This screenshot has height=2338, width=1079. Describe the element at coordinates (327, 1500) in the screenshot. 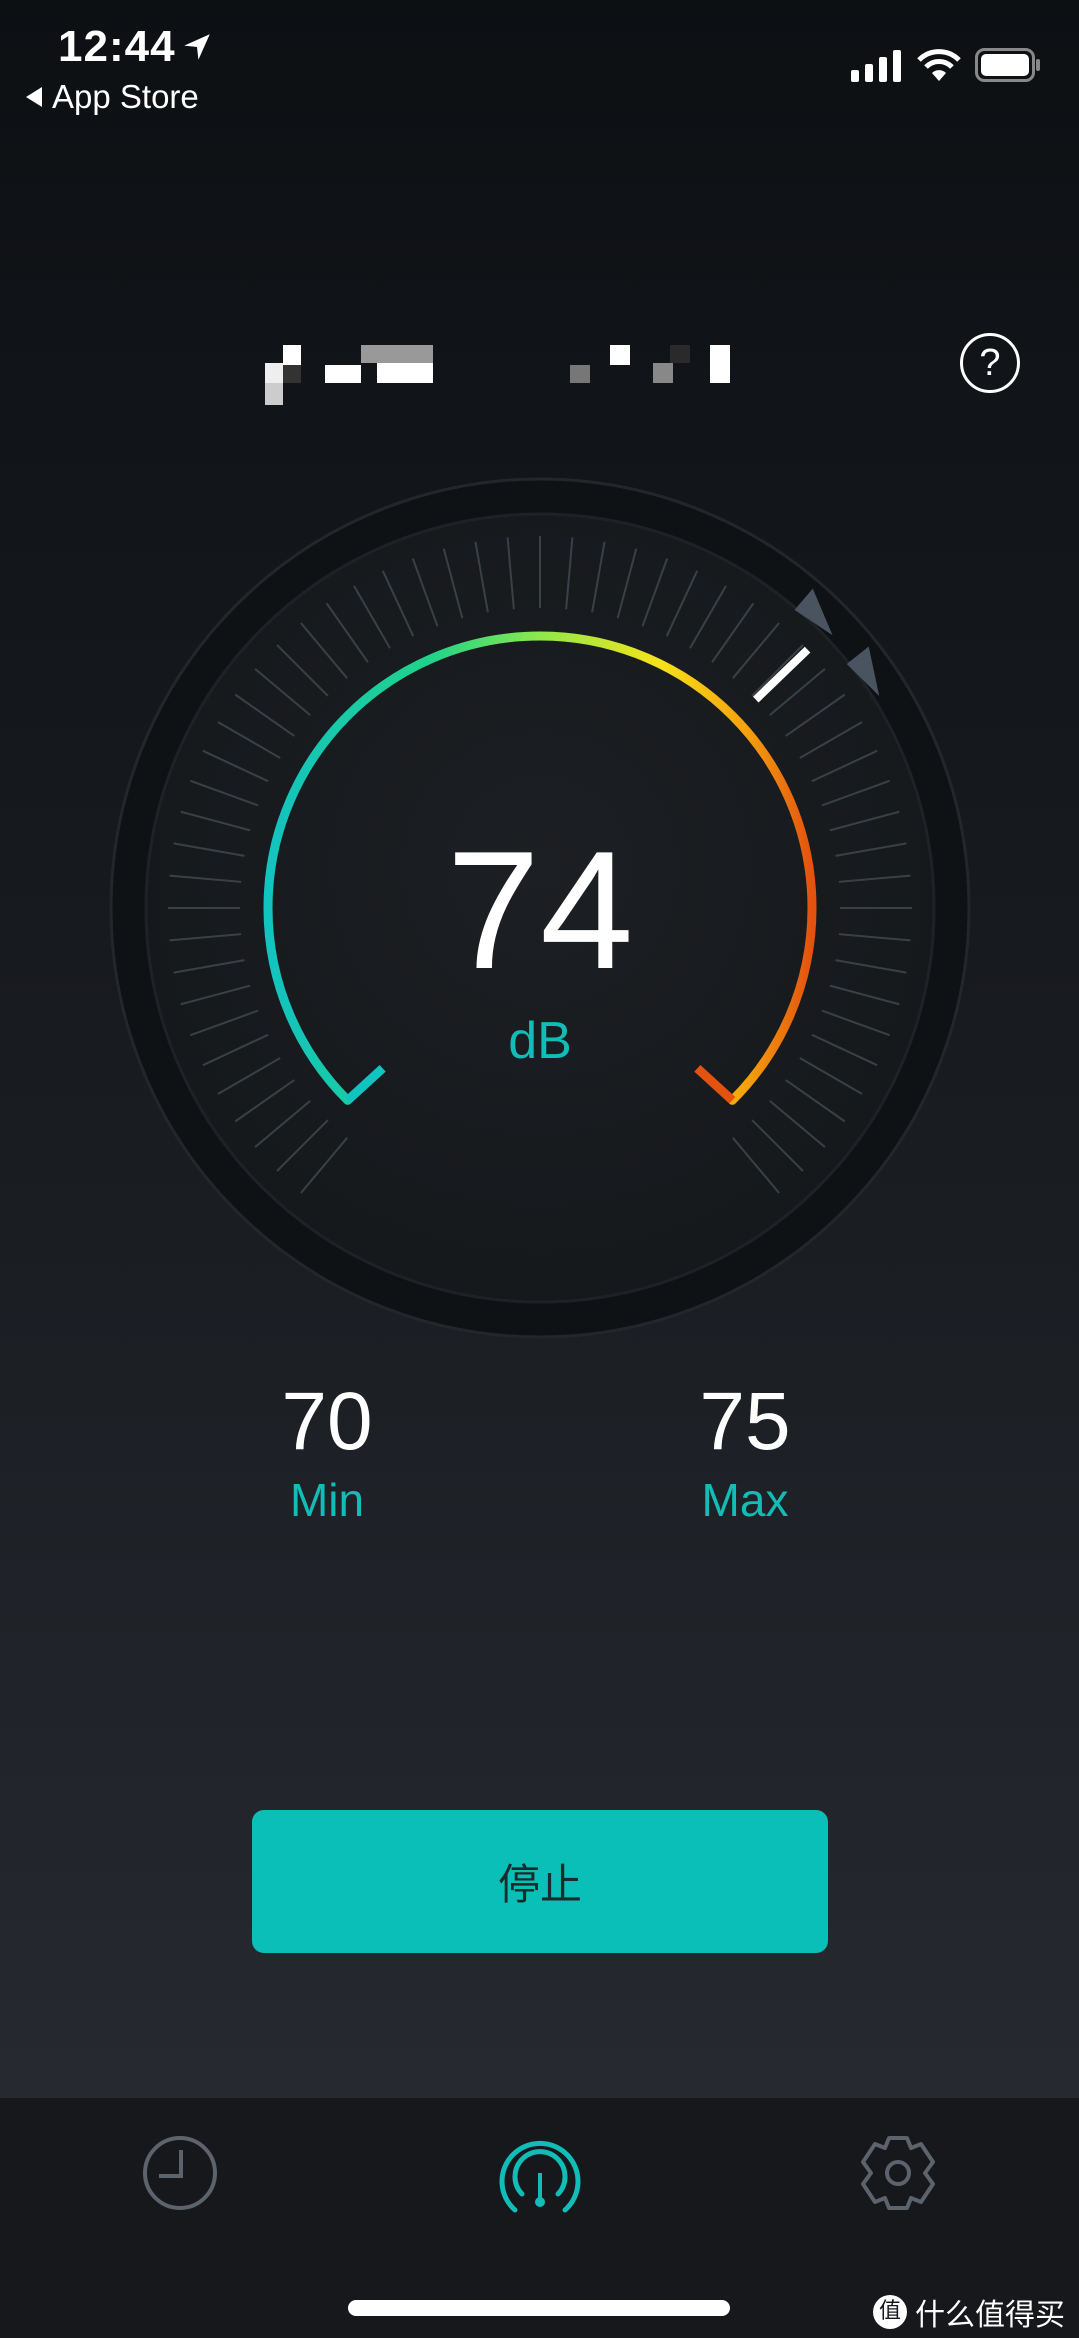

I see `min-label: Min` at that location.